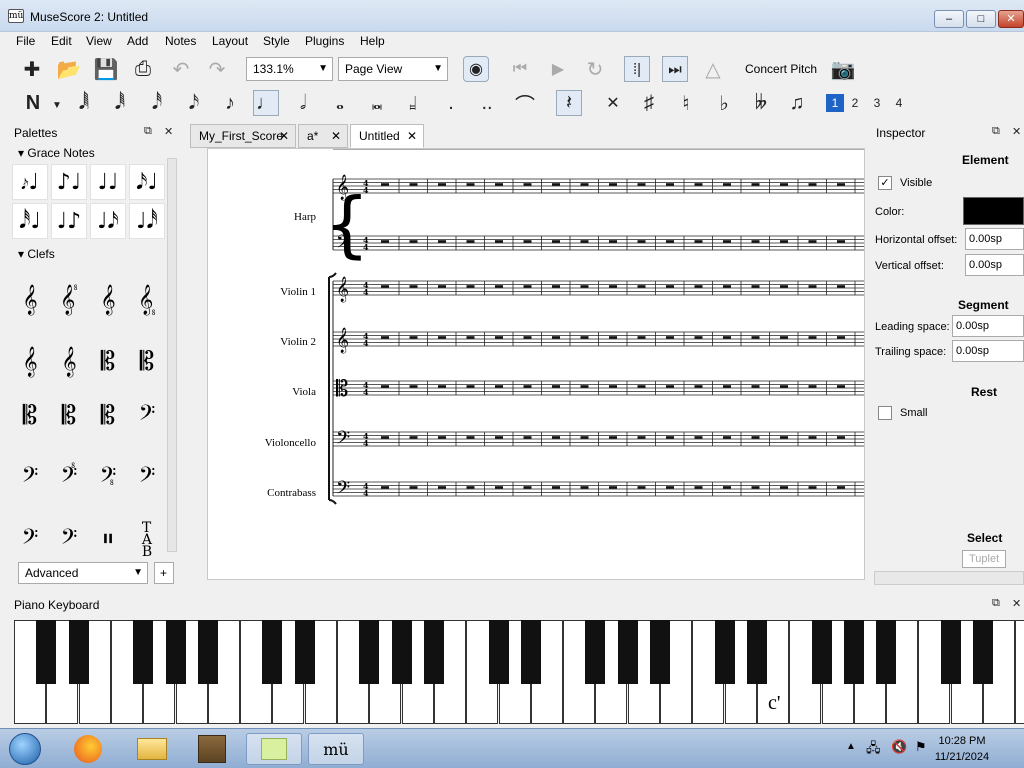 Image resolution: width=1024 pixels, height=768 pixels. I want to click on zoom-select: 133.1% ▼, so click(289, 69).